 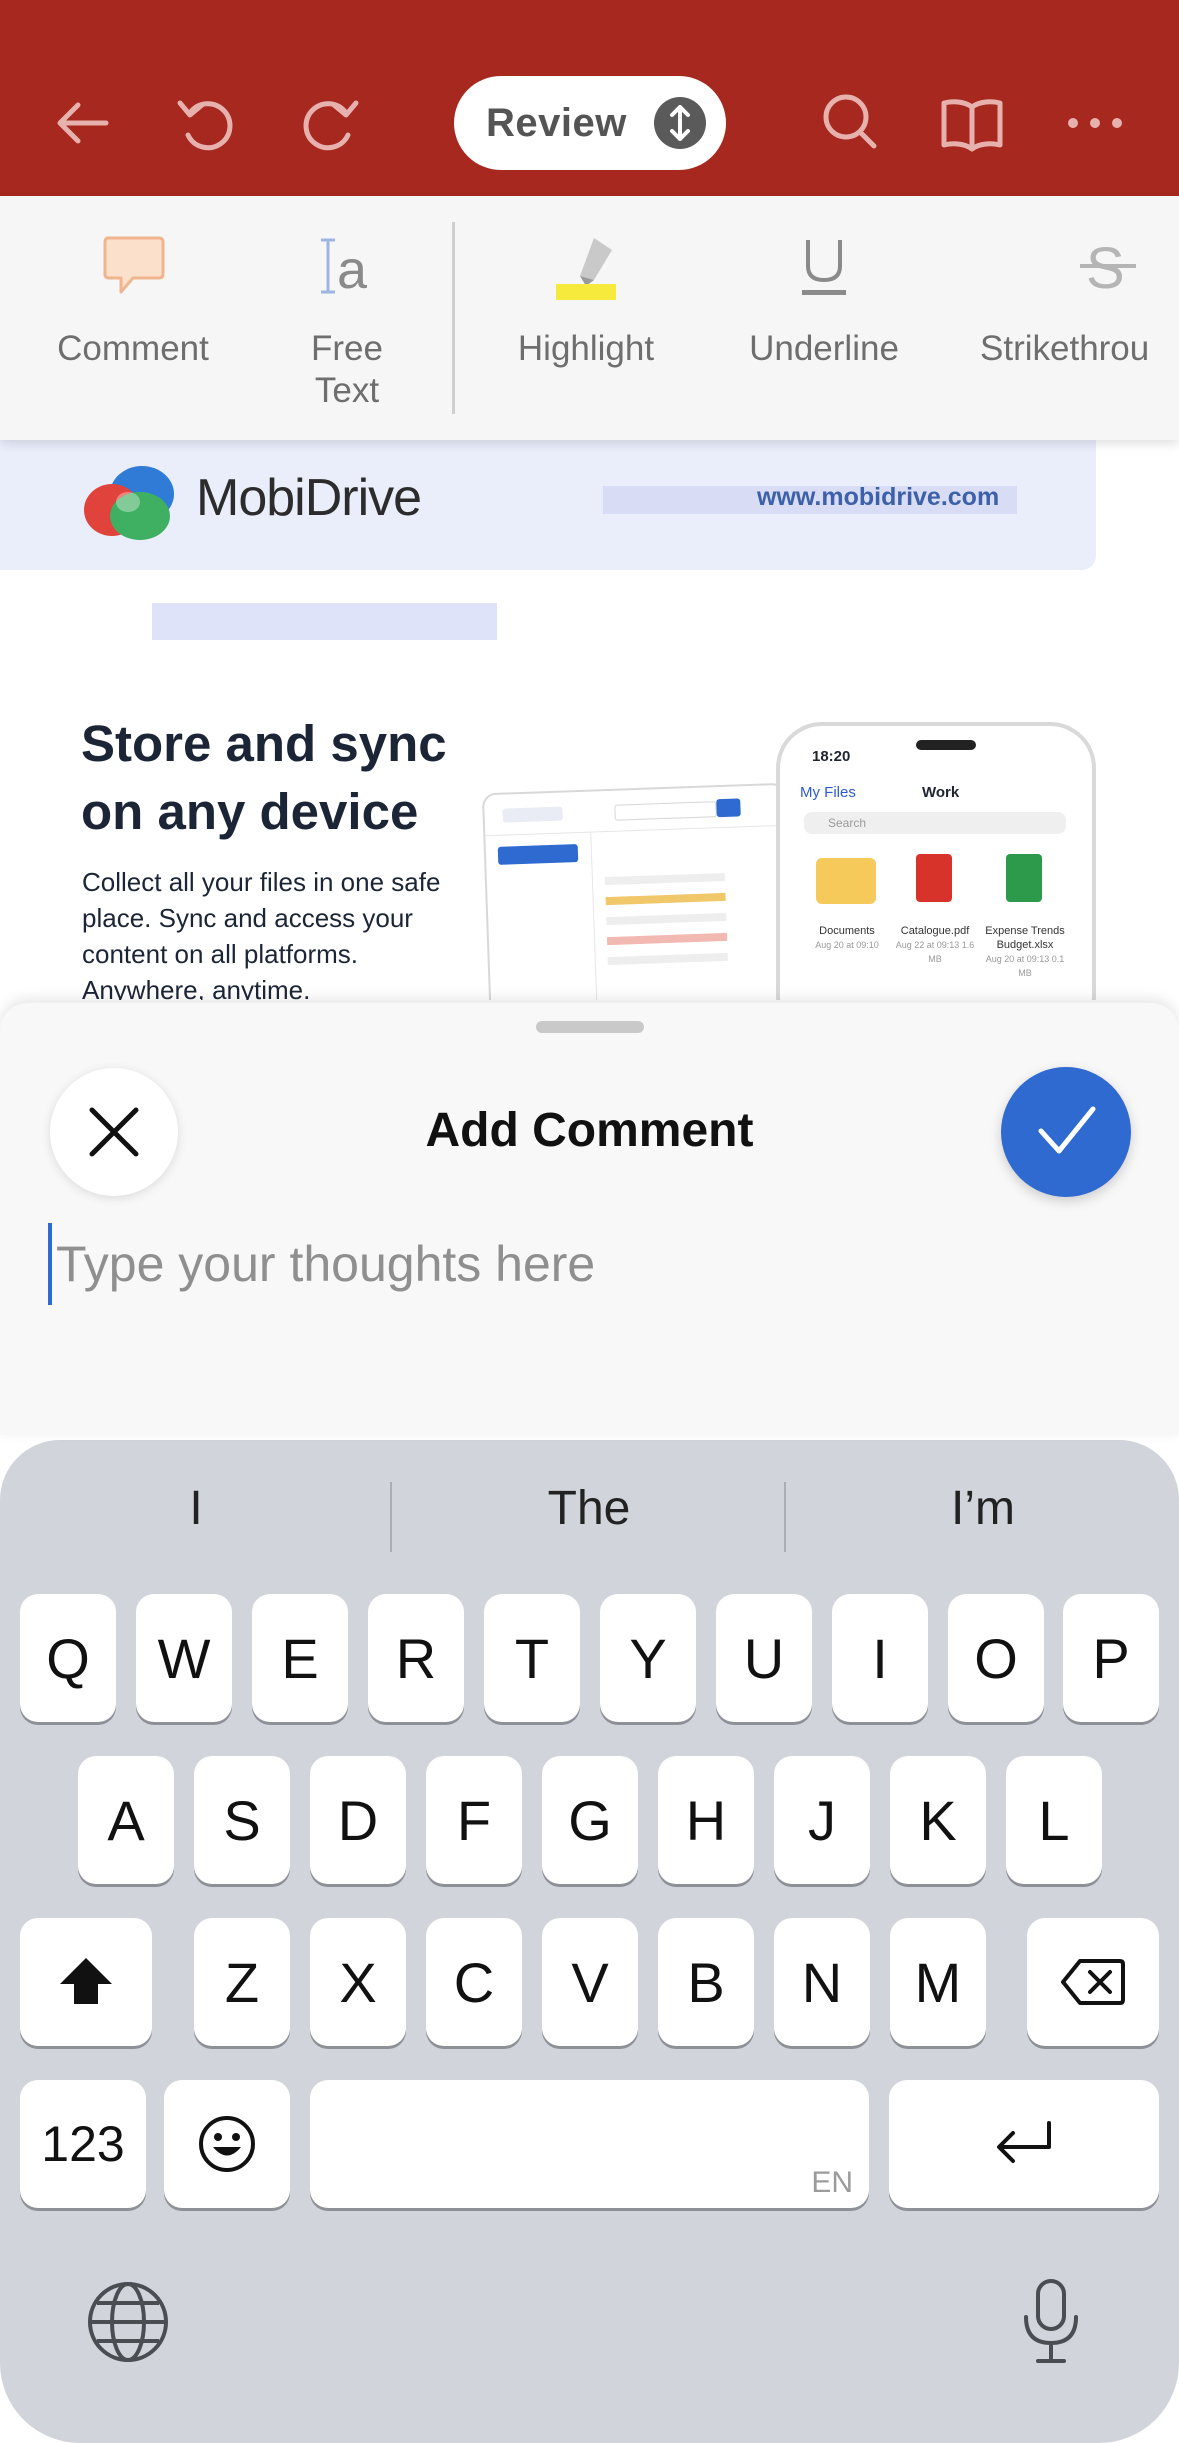 What do you see at coordinates (935, 945) in the screenshot?
I see `phone-file: Catalogue.pdf Aug 22 at 09:13 1.6 MB` at bounding box center [935, 945].